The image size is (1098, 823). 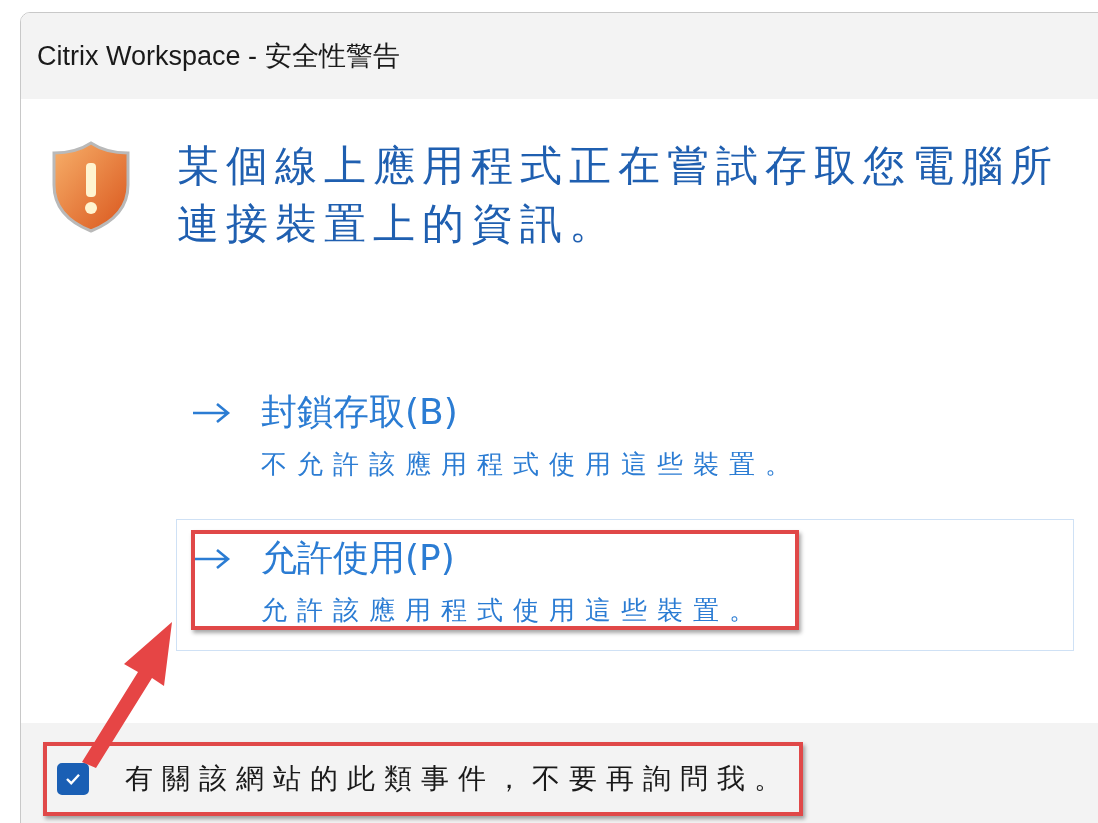 I want to click on alert-message: 某個線上應用程式正在嘗試存取您電腦所連接裝置上的資訊。, so click(x=618, y=195).